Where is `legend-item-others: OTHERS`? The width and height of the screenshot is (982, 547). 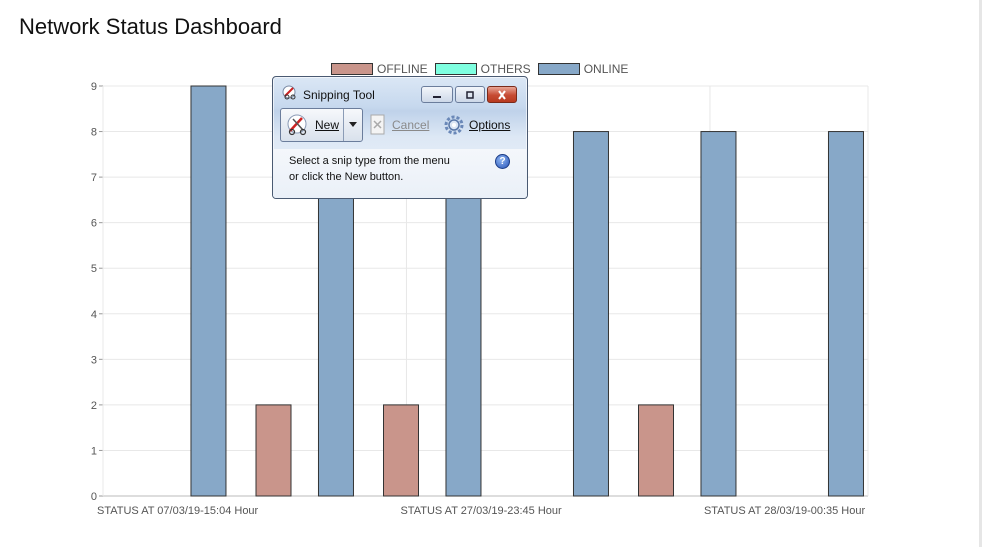 legend-item-others: OTHERS is located at coordinates (482, 69).